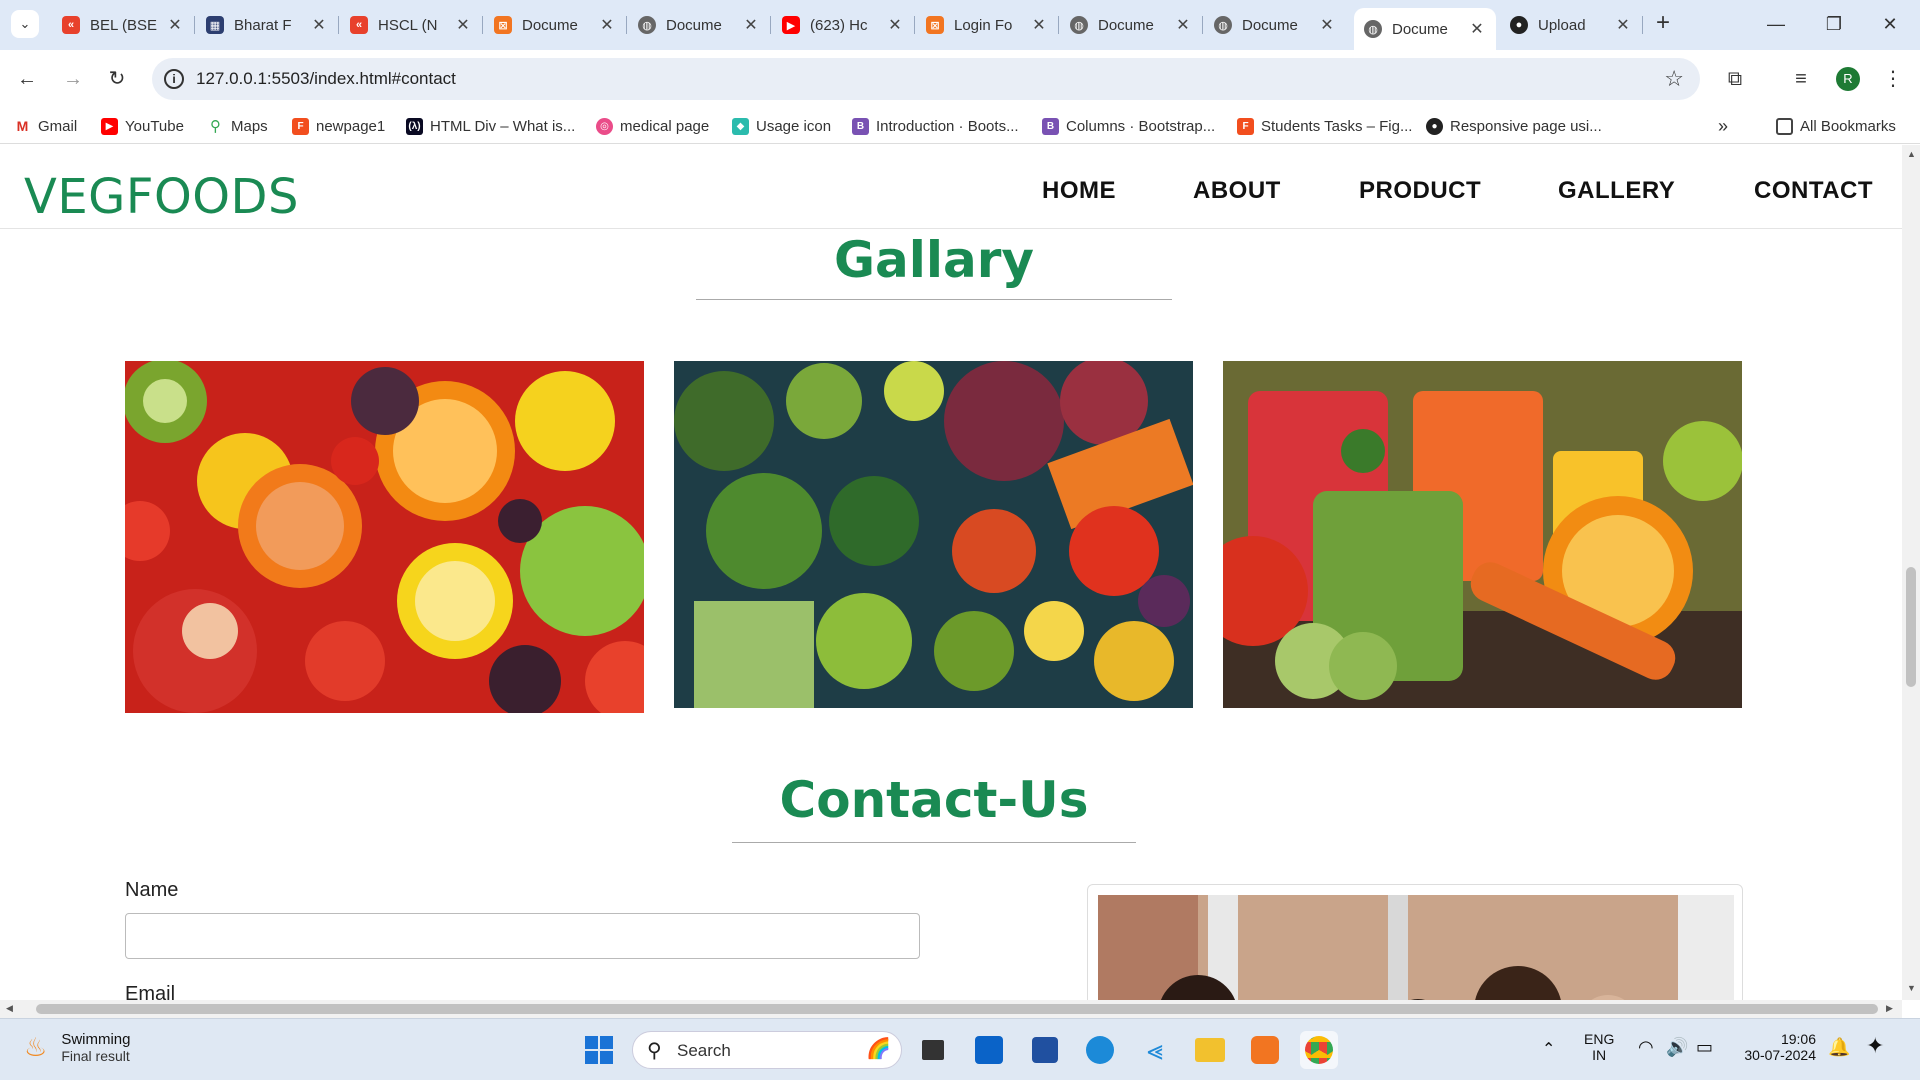 The height and width of the screenshot is (1080, 1920). Describe the element at coordinates (9, 1008) in the screenshot. I see `scroll-left-icon: ◀` at that location.